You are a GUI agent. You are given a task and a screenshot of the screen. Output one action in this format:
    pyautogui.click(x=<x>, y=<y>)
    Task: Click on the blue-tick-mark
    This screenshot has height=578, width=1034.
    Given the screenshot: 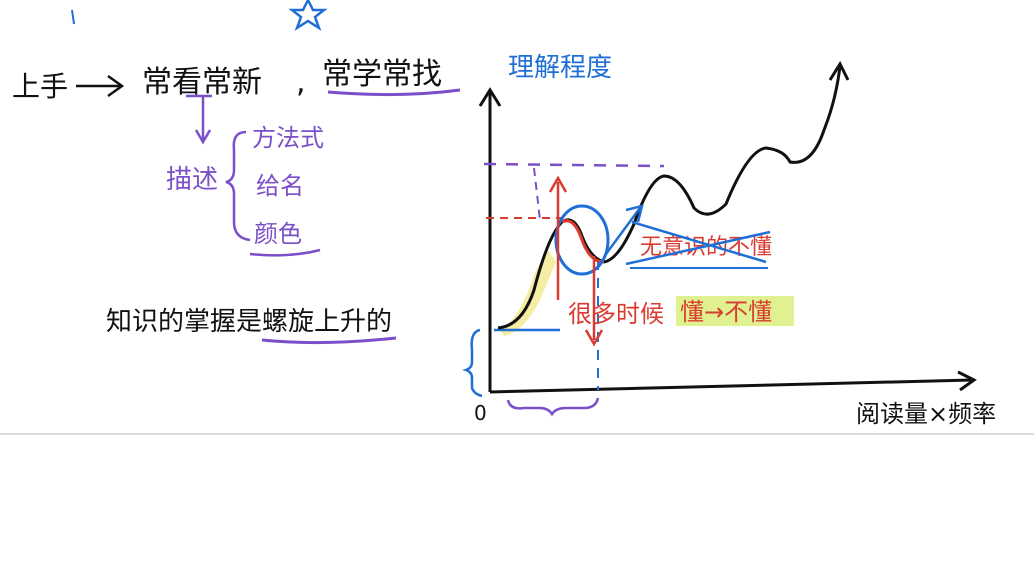 What is the action you would take?
    pyautogui.click(x=73, y=17)
    